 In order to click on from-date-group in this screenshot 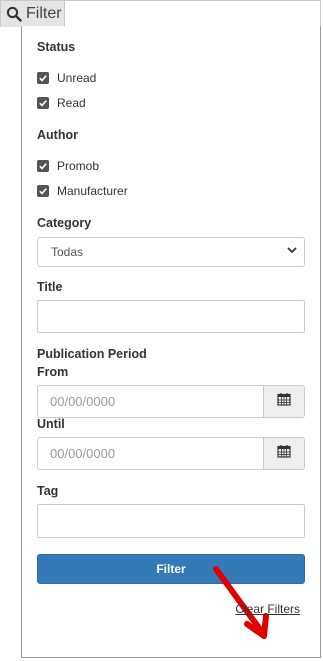, I will do `click(171, 401)`.